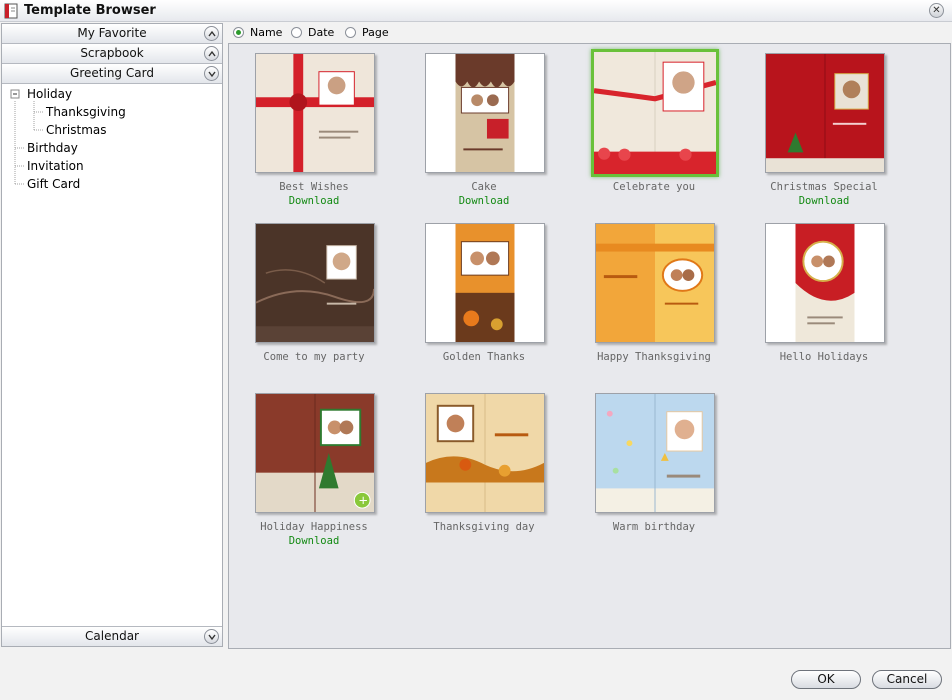  I want to click on tree-item-label: Thanksgiving, so click(86, 112).